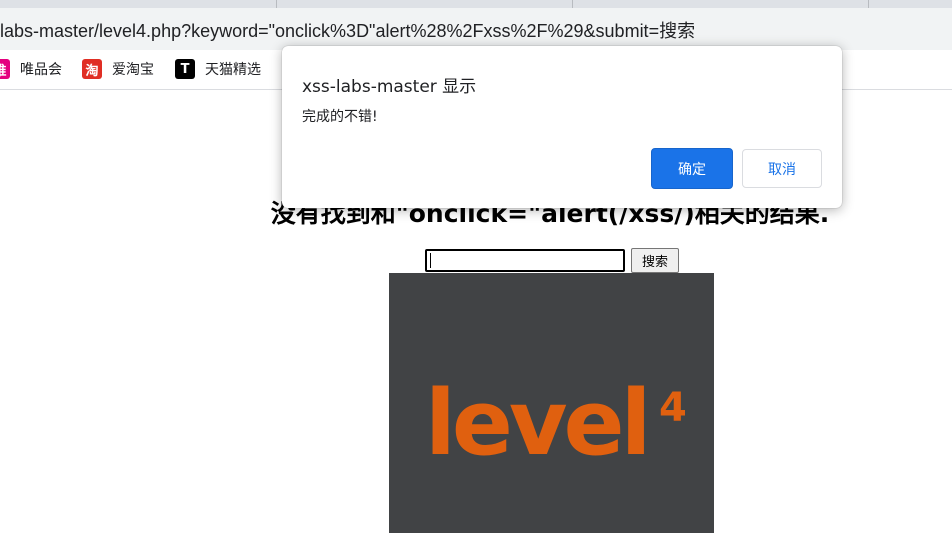  What do you see at coordinates (5, 69) in the screenshot?
I see `vip-logo-icon: 唯` at bounding box center [5, 69].